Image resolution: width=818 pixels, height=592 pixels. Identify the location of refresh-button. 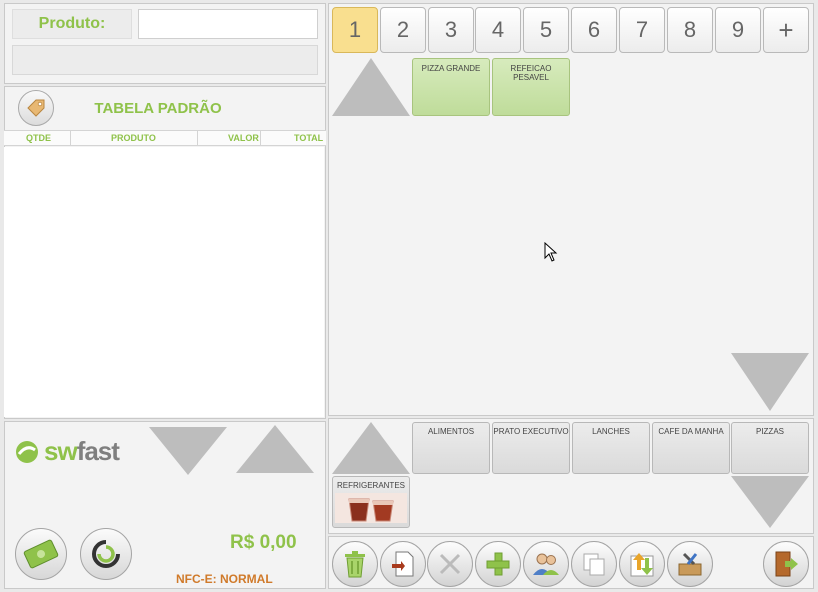
(106, 554).